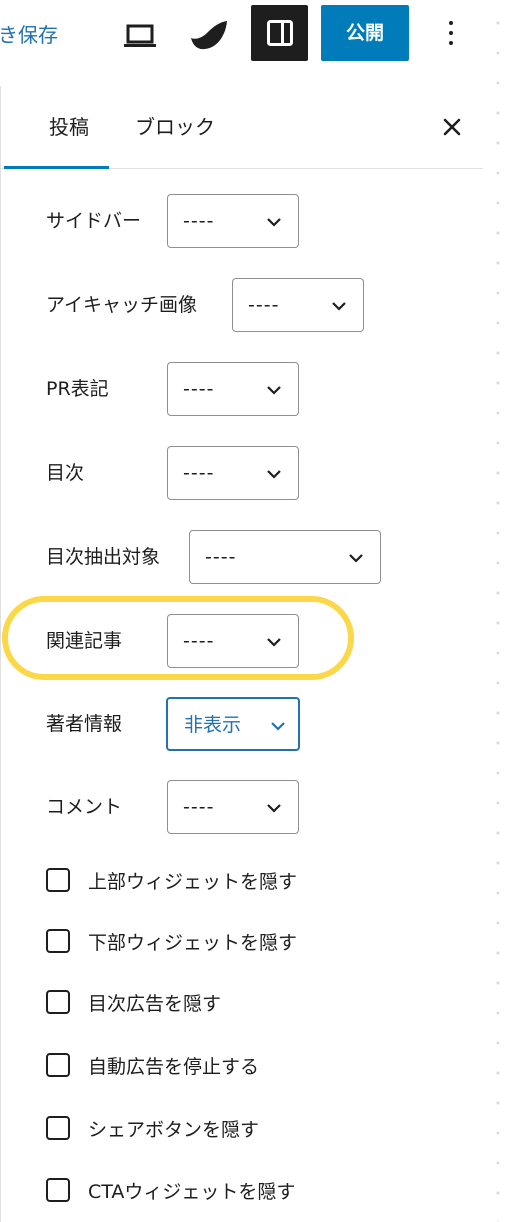  What do you see at coordinates (233, 221) in the screenshot?
I see `select-sidebar: ----` at bounding box center [233, 221].